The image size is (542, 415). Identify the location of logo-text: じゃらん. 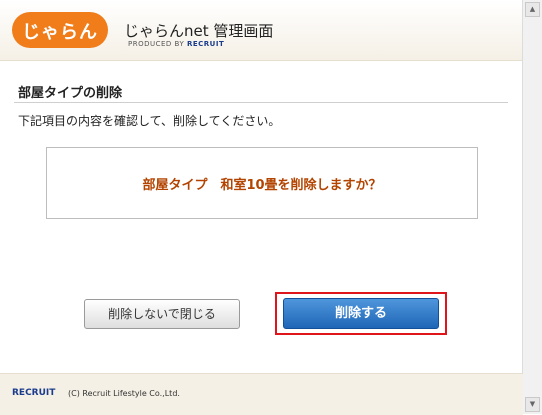
(60, 32).